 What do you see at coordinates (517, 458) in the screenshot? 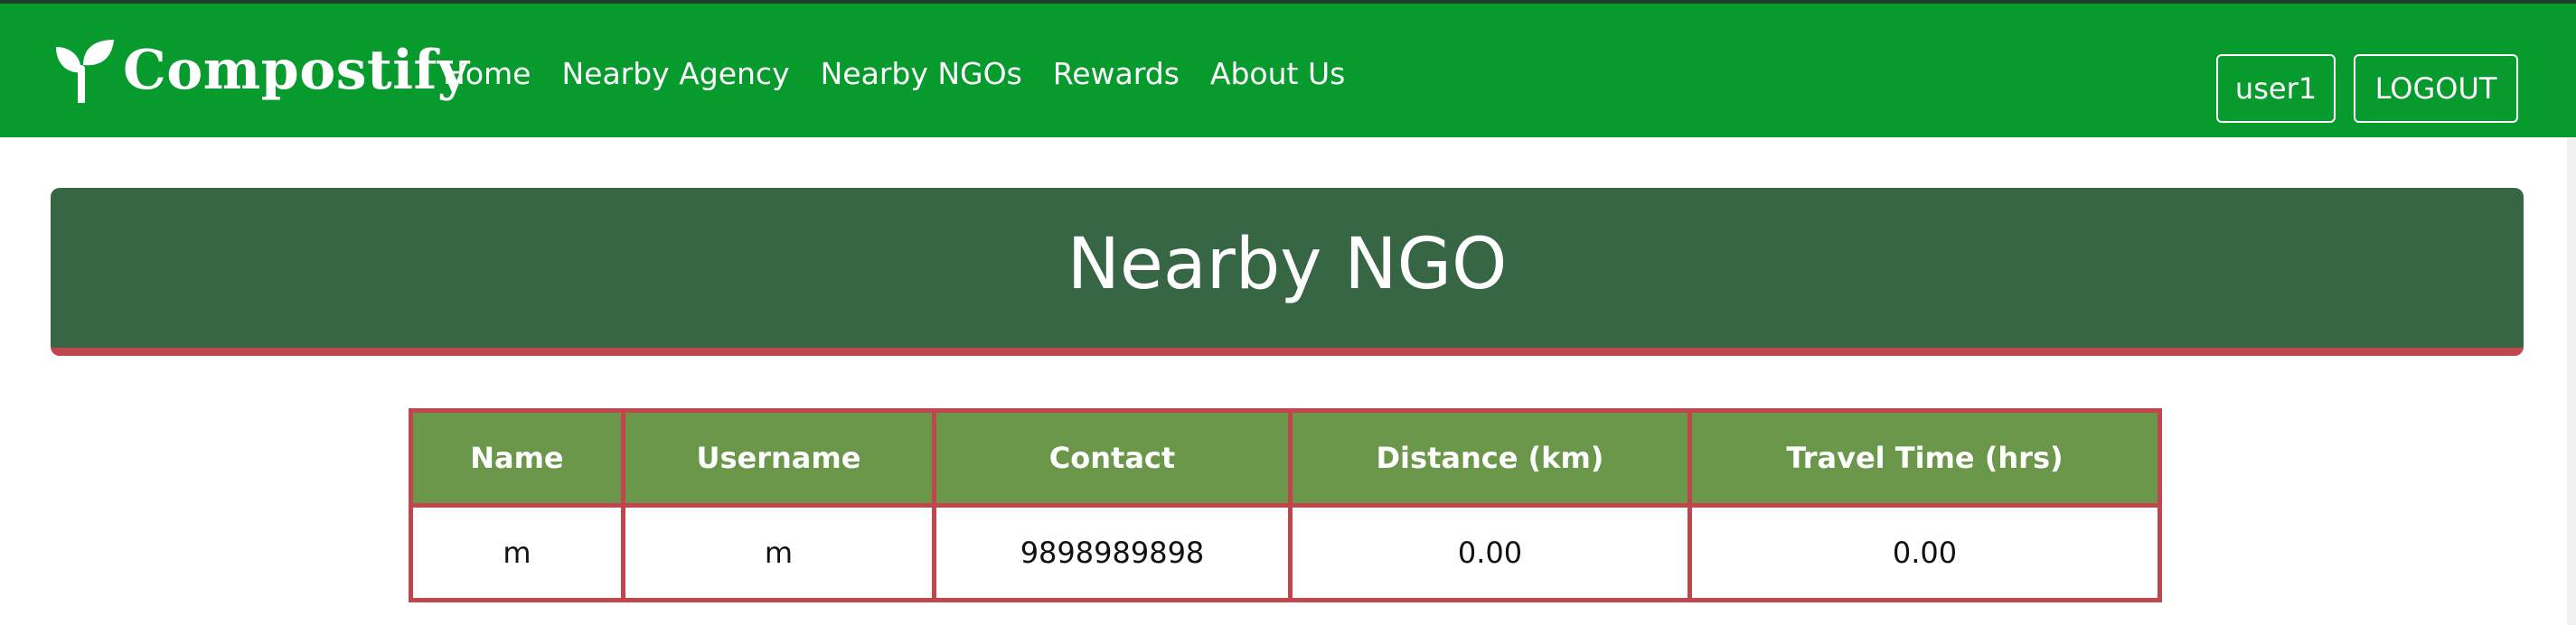
I see `column-header-name: Name` at bounding box center [517, 458].